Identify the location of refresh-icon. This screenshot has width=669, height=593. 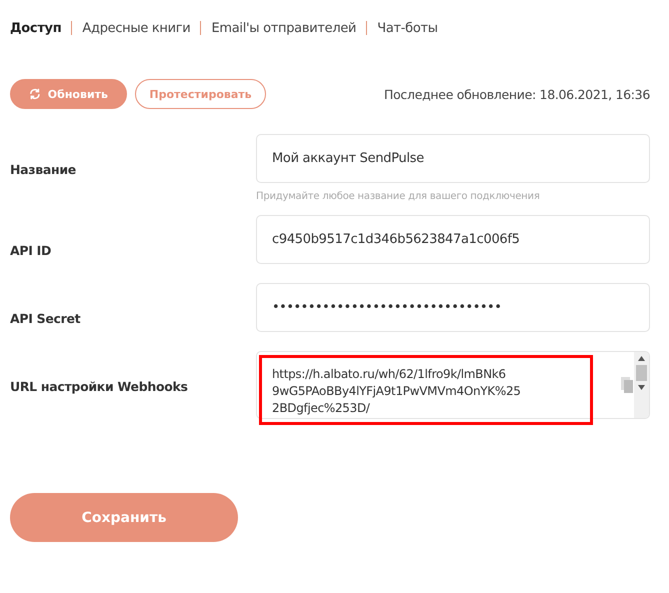
(35, 94).